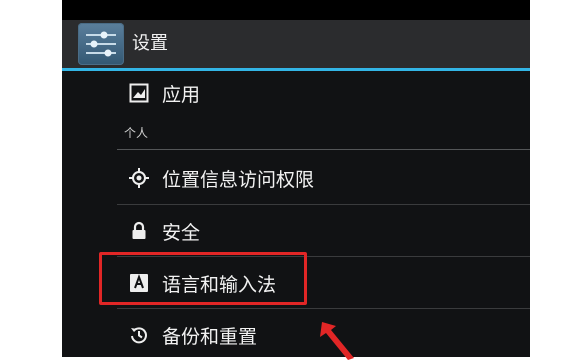 The image size is (577, 364). I want to click on settings-item-label: 位置信息访问权限, so click(238, 179).